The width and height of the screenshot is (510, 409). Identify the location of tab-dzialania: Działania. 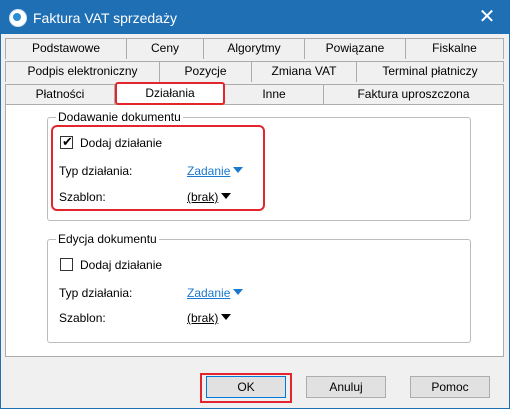
(170, 93).